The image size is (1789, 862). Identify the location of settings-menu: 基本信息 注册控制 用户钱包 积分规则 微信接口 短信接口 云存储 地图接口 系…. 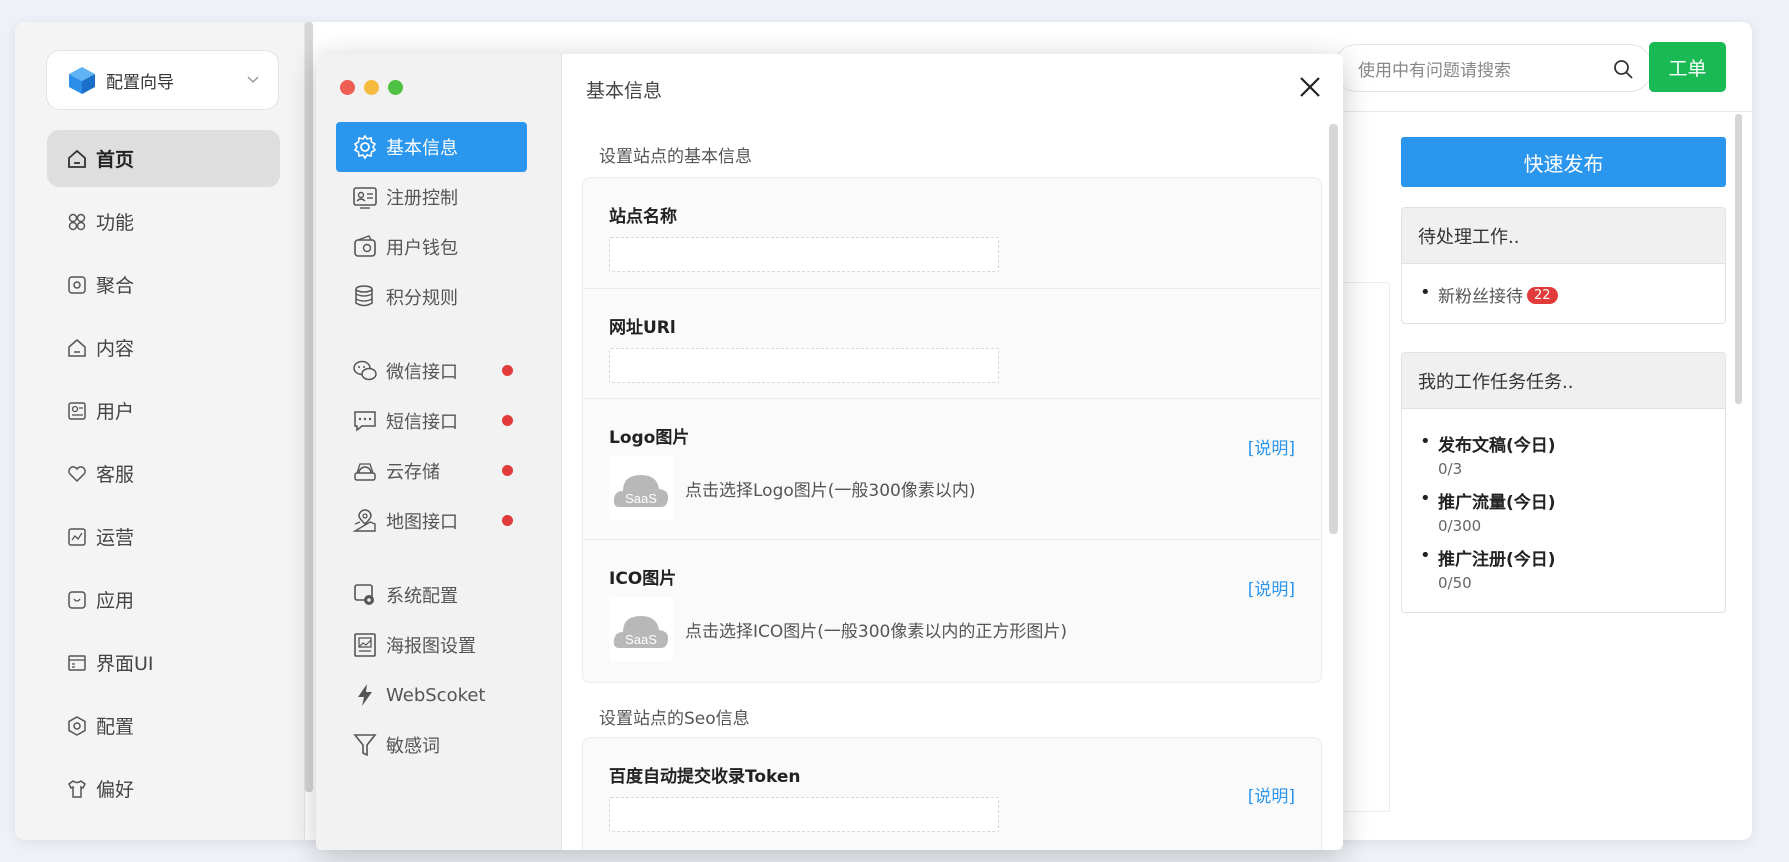
(431, 446).